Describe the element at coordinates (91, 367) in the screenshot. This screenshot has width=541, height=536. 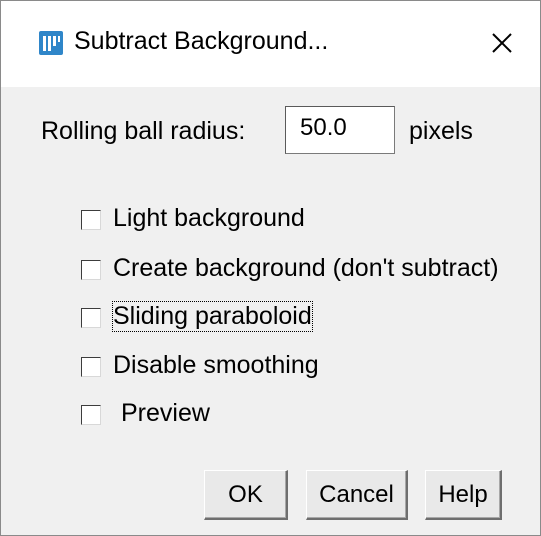
I see `disable-smoothing-checkbox` at that location.